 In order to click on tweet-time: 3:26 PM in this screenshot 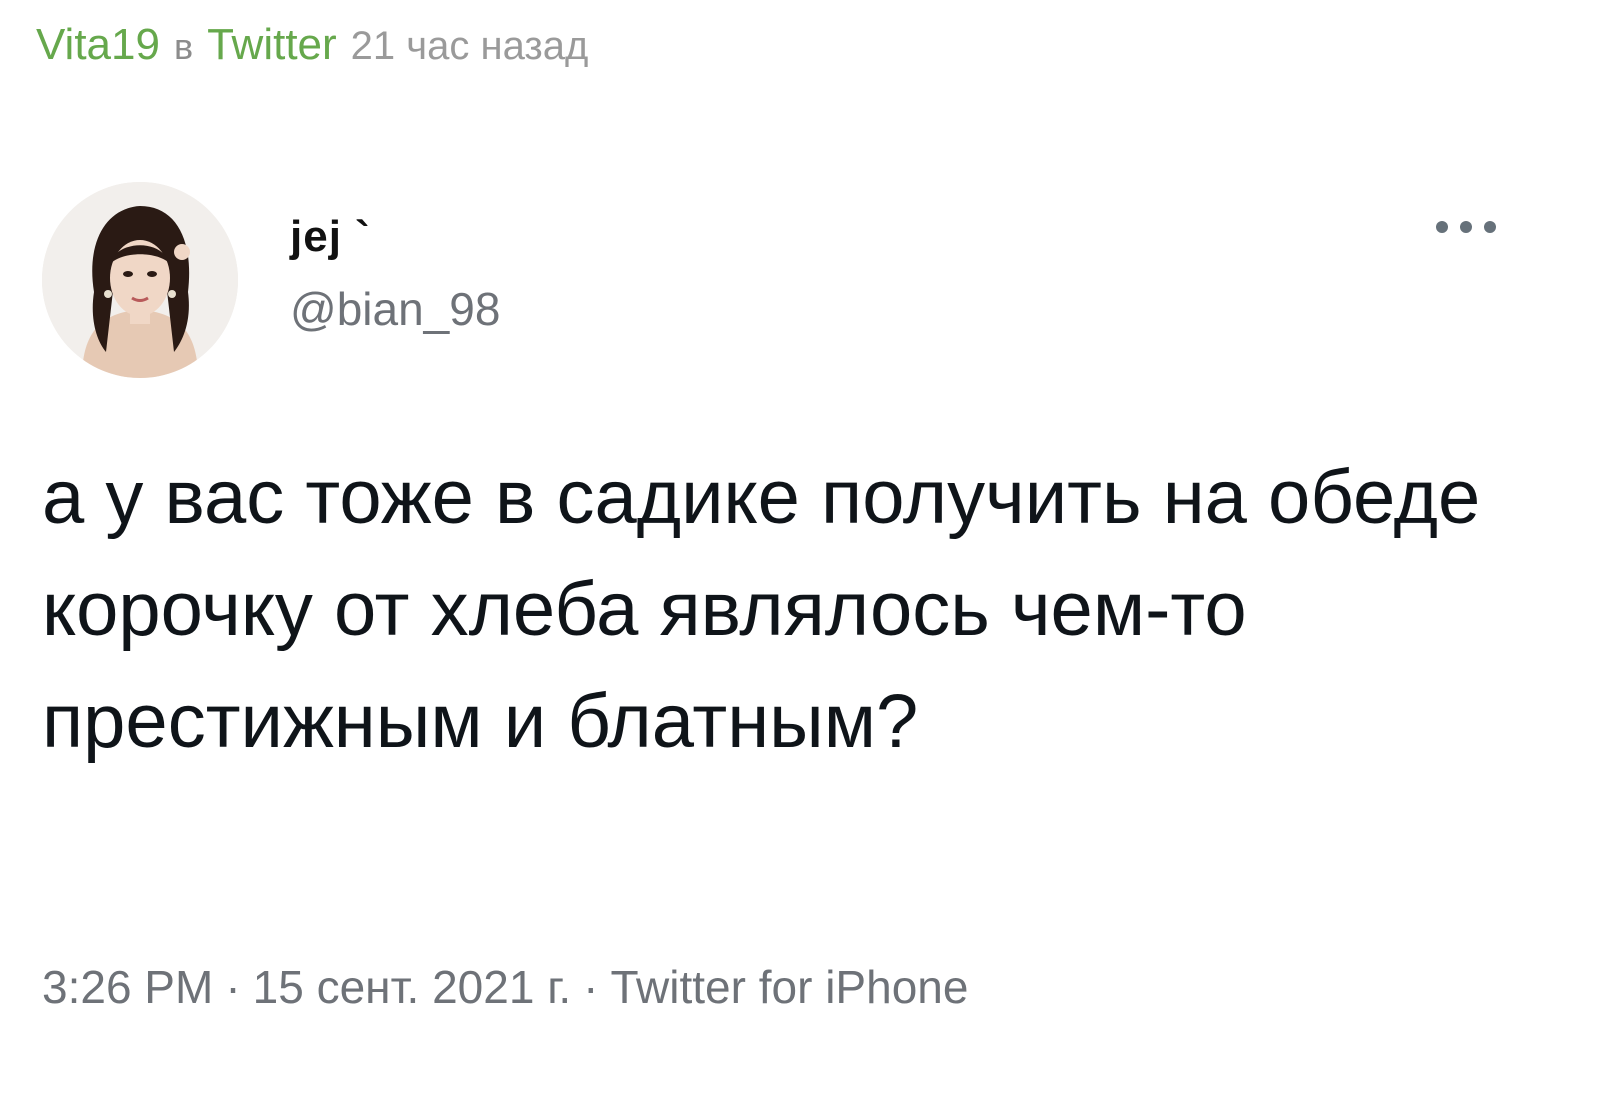, I will do `click(128, 987)`.